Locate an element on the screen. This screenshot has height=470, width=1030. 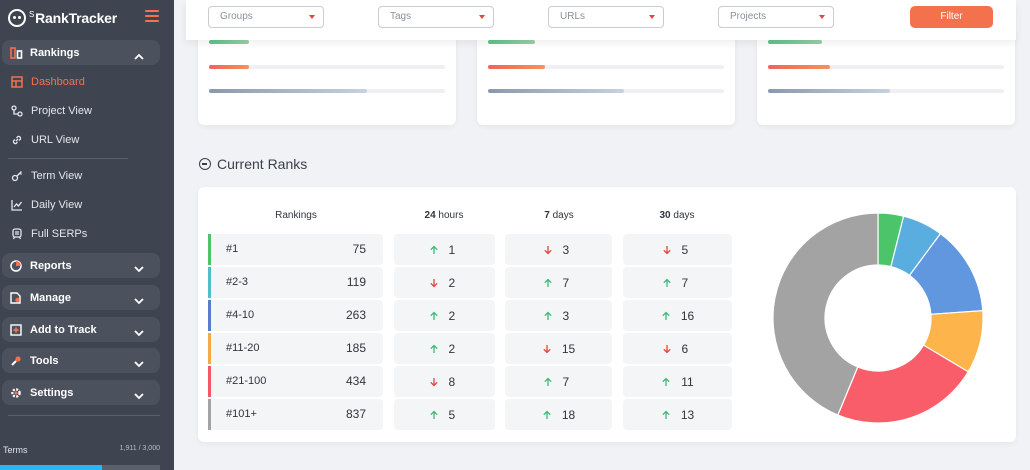
sidebar-group-manage: Manage is located at coordinates (81, 297).